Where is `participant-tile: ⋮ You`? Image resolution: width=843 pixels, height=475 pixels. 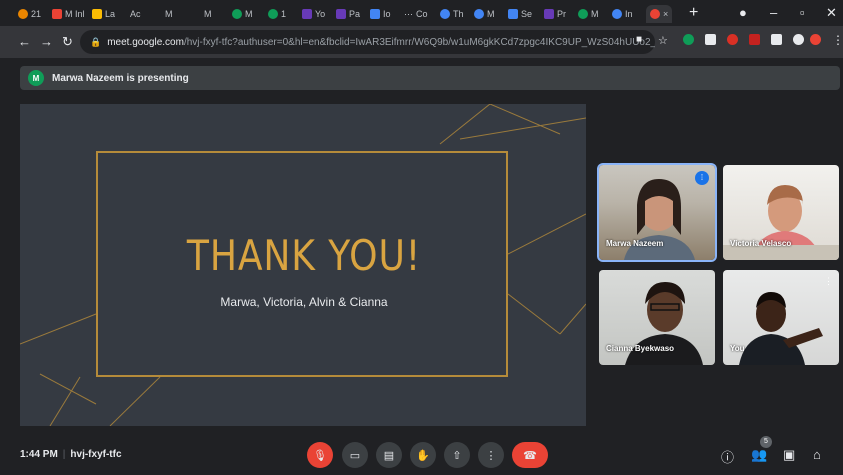 participant-tile: ⋮ You is located at coordinates (781, 317).